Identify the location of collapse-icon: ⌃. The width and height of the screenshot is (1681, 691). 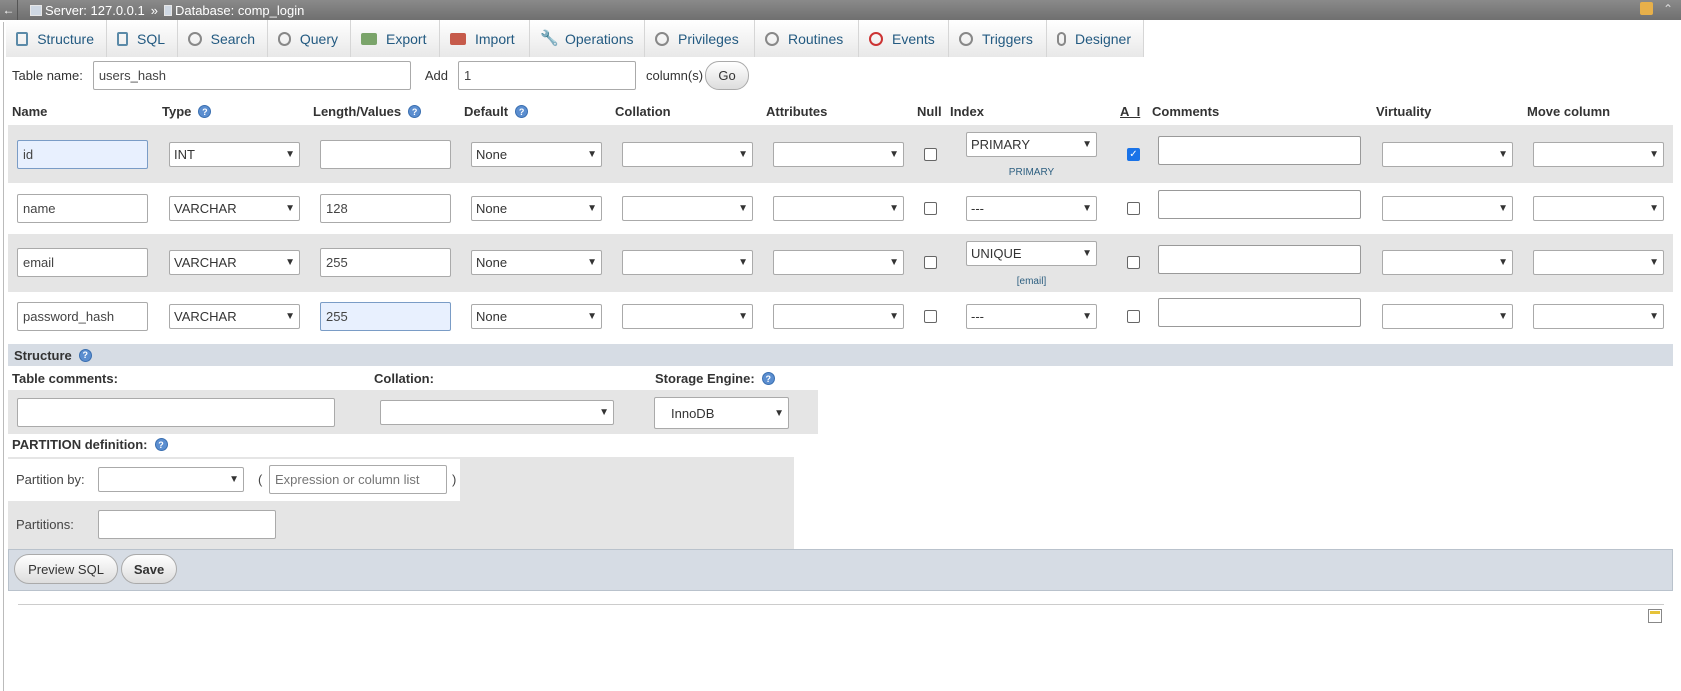
(1668, 9).